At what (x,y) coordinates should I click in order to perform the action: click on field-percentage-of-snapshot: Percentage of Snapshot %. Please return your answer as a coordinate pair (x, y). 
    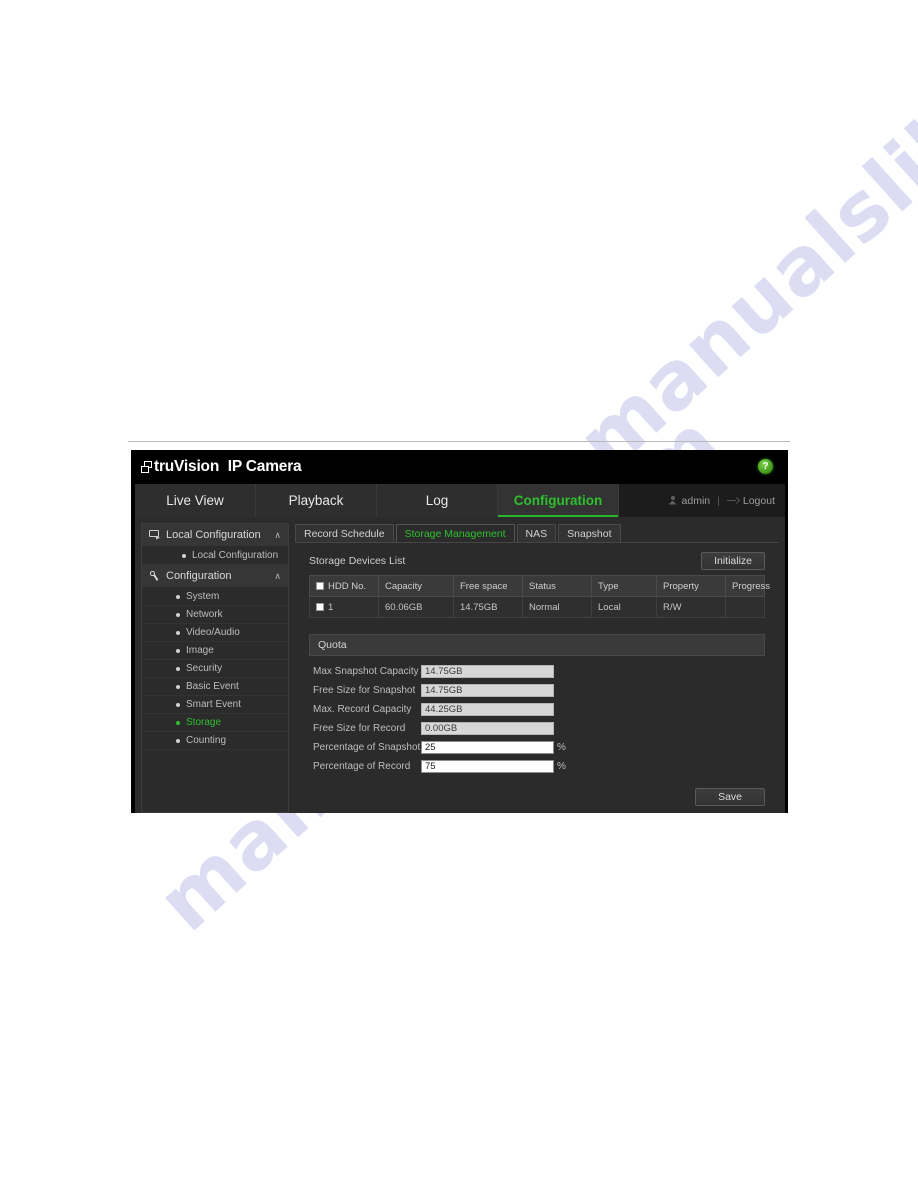
    Looking at the image, I should click on (537, 747).